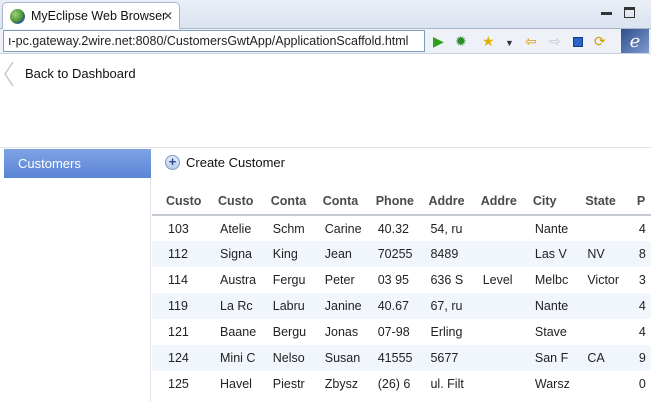  Describe the element at coordinates (343, 228) in the screenshot. I see `table-cell: Carine` at that location.